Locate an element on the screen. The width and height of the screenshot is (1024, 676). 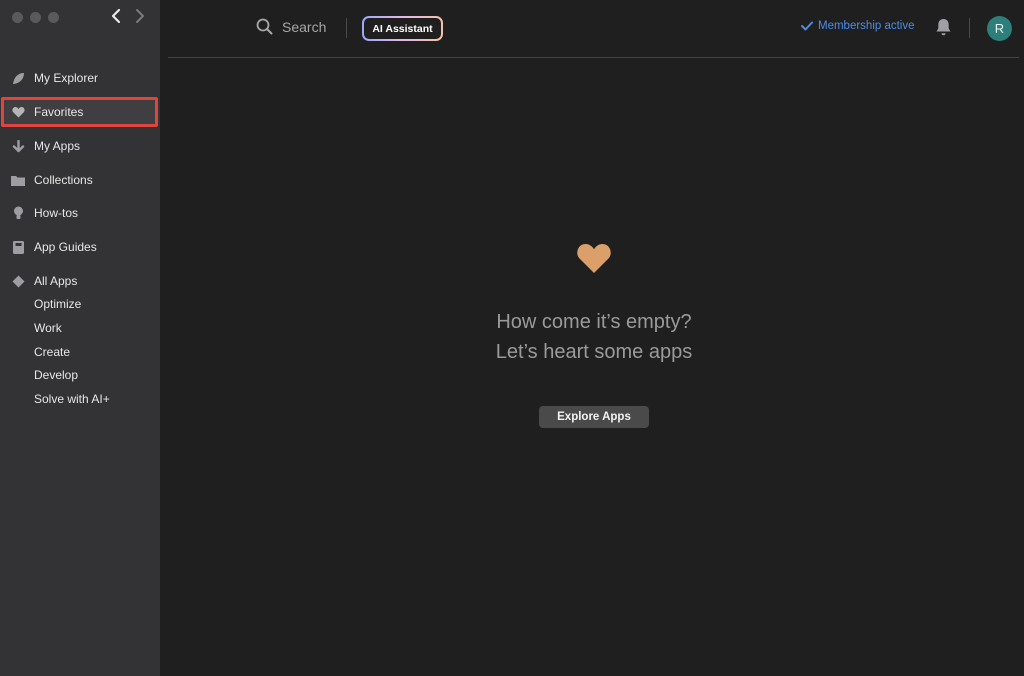
search-field: Search is located at coordinates (291, 26).